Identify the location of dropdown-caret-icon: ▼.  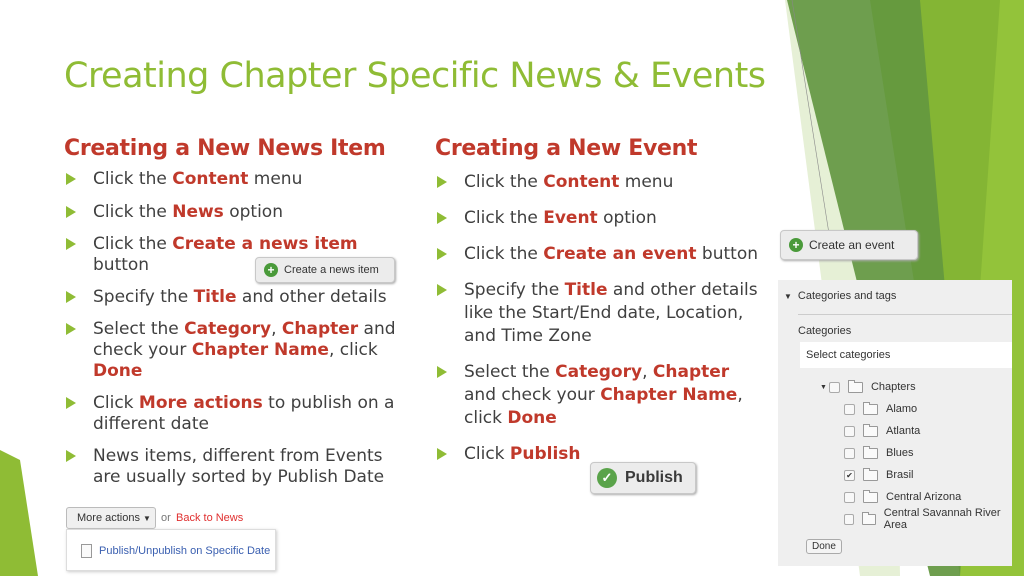
(147, 518).